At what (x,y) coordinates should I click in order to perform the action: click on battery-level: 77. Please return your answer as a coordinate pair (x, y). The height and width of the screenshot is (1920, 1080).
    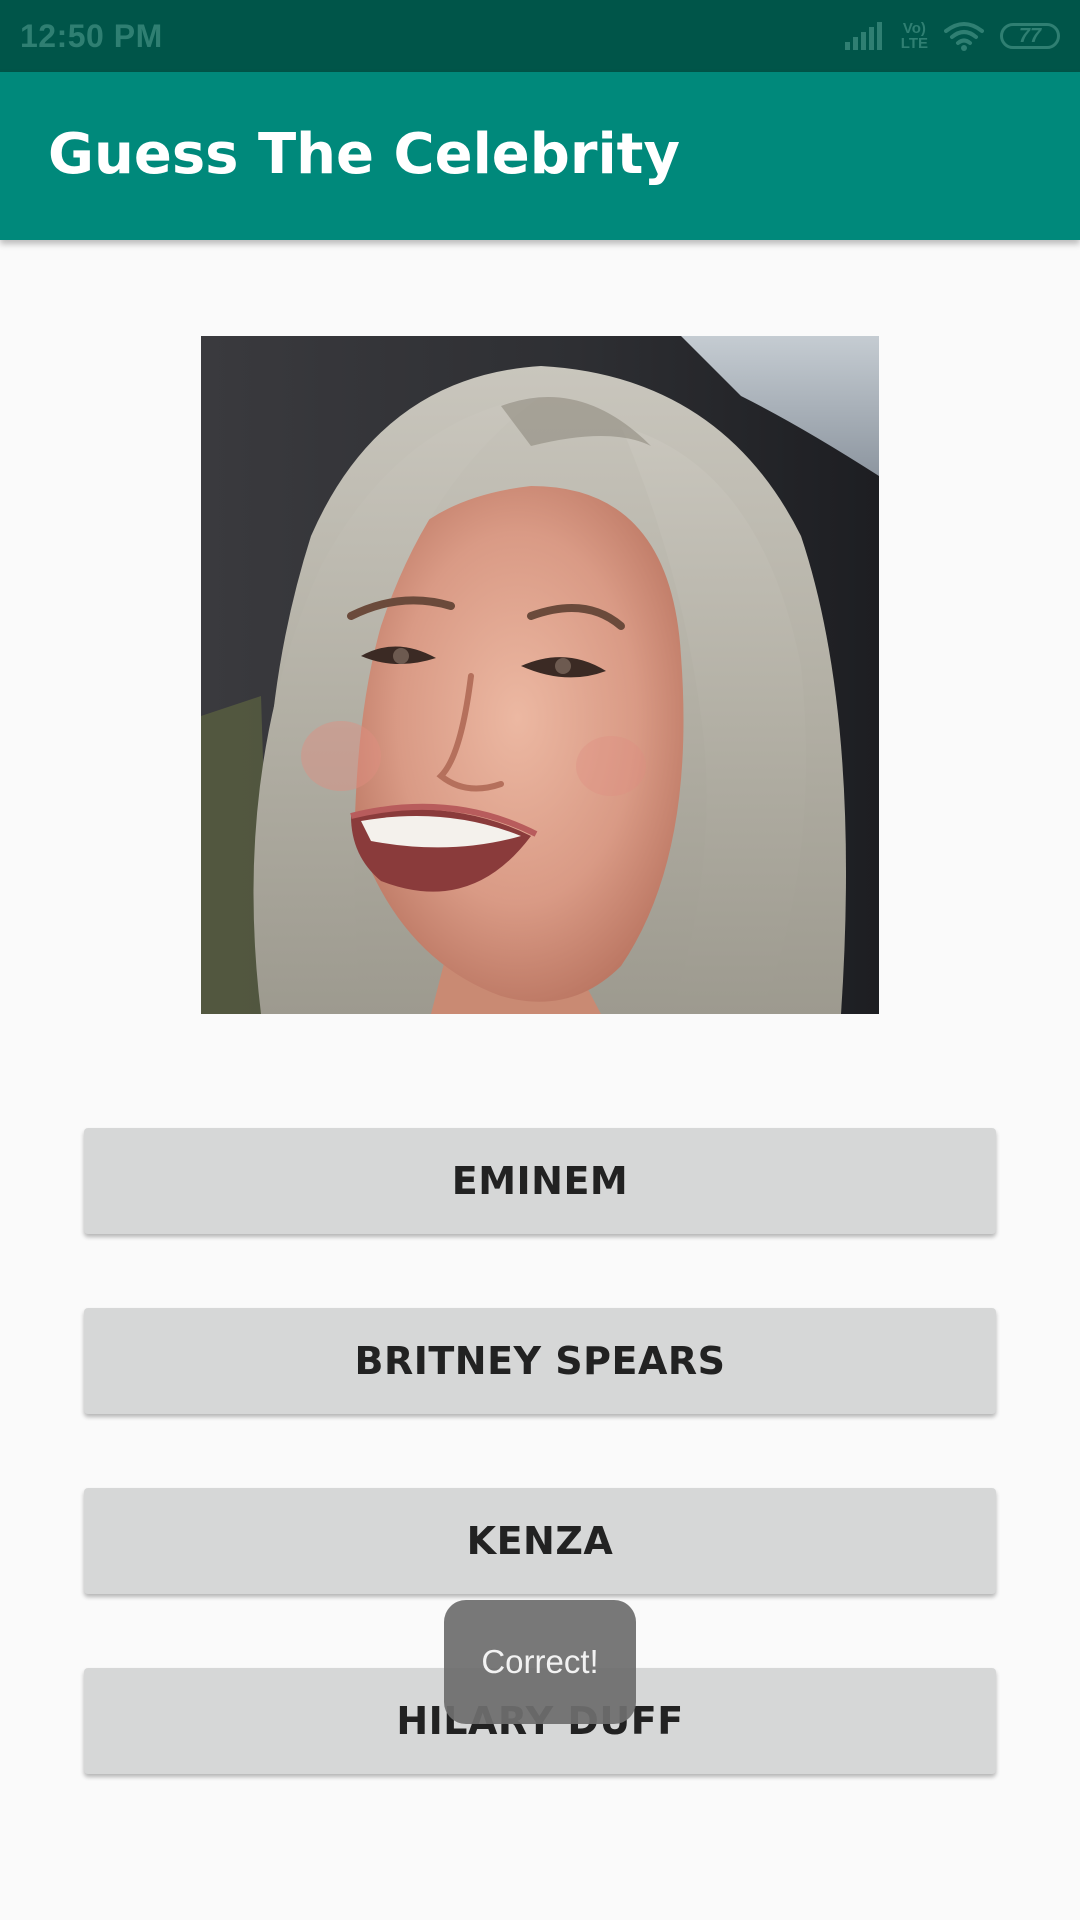
    Looking at the image, I should click on (1030, 35).